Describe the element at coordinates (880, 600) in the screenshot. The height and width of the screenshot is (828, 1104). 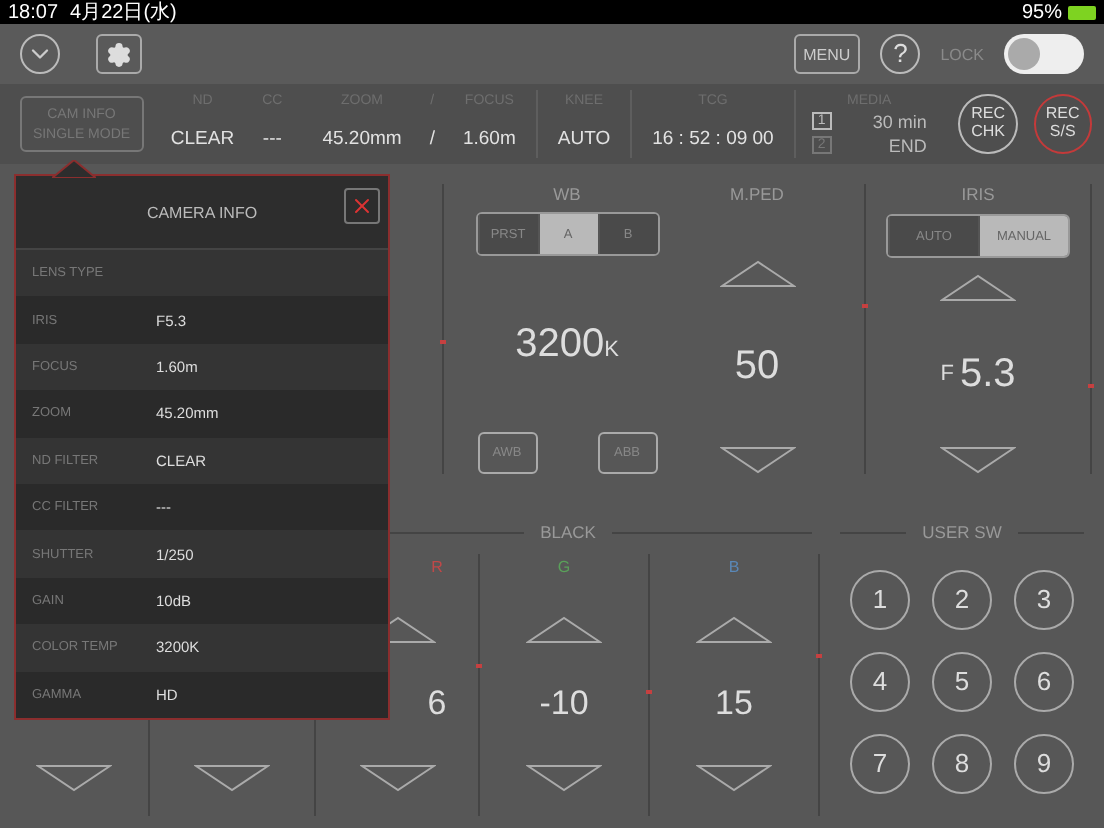
I see `user-switch-button: 1` at that location.